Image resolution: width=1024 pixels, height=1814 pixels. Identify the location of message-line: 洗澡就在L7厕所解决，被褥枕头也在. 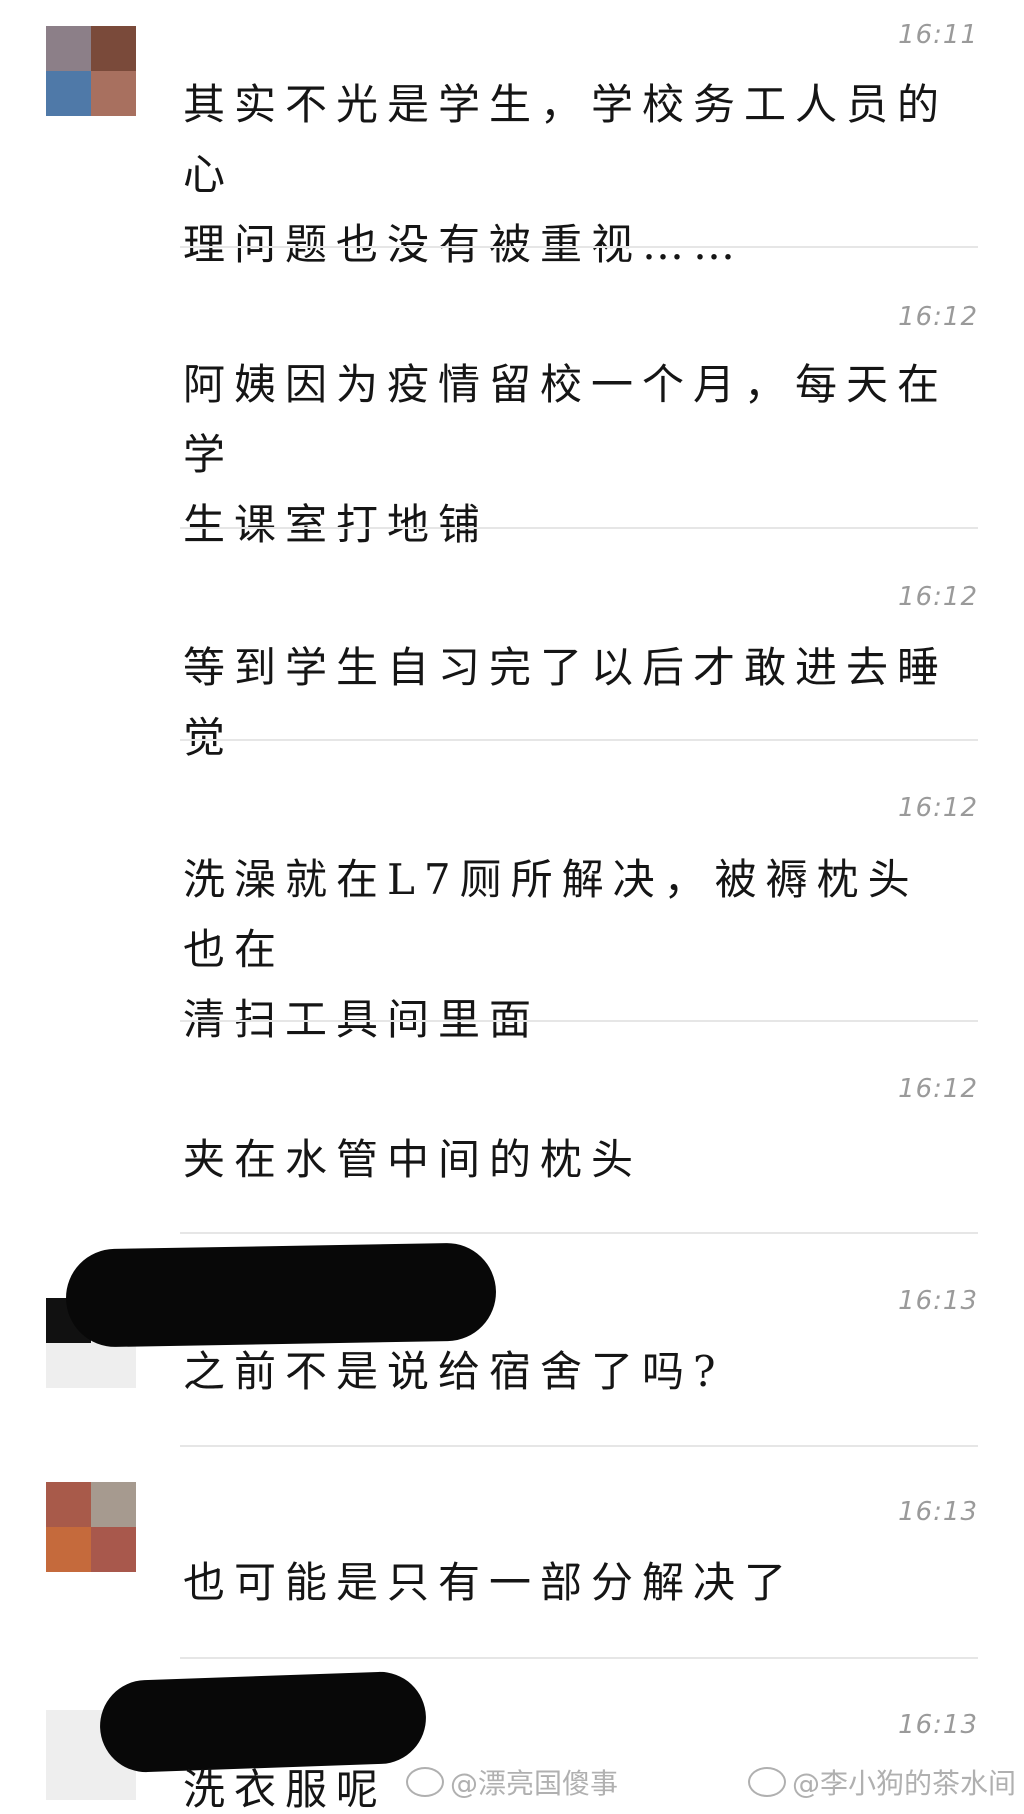
(551, 914).